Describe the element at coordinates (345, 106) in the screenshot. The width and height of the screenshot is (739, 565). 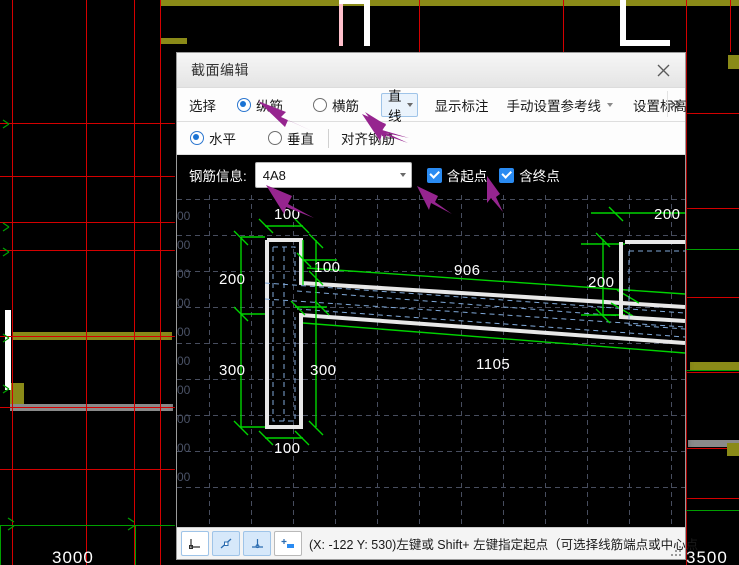
I see `radio-transverse-label: 横筋` at that location.